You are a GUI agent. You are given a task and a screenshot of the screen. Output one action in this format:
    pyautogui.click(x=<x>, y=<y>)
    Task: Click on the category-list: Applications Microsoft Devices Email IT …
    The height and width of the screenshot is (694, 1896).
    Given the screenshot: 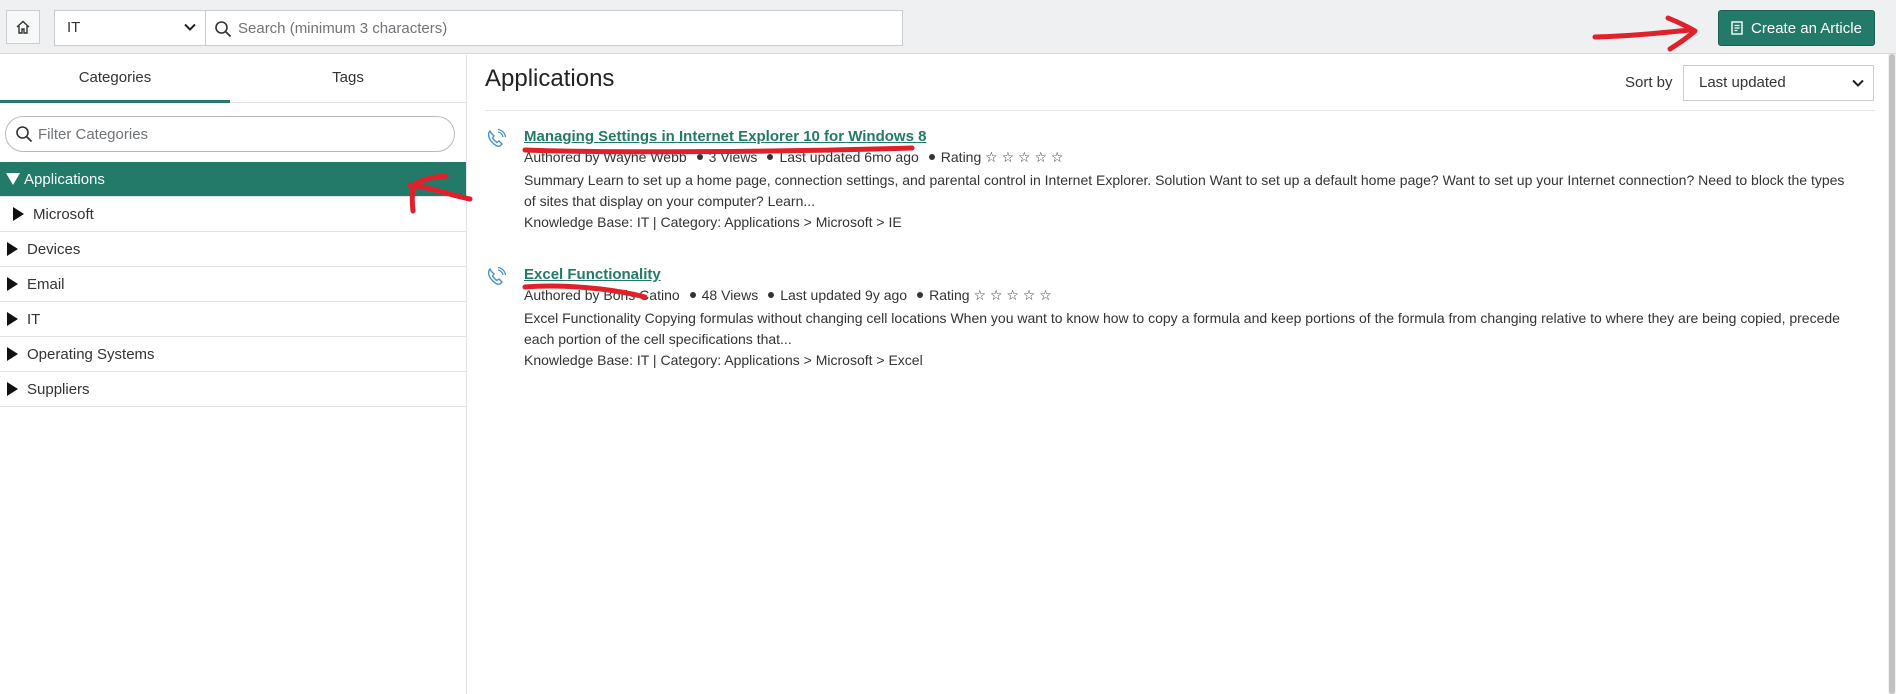 What is the action you would take?
    pyautogui.click(x=233, y=284)
    